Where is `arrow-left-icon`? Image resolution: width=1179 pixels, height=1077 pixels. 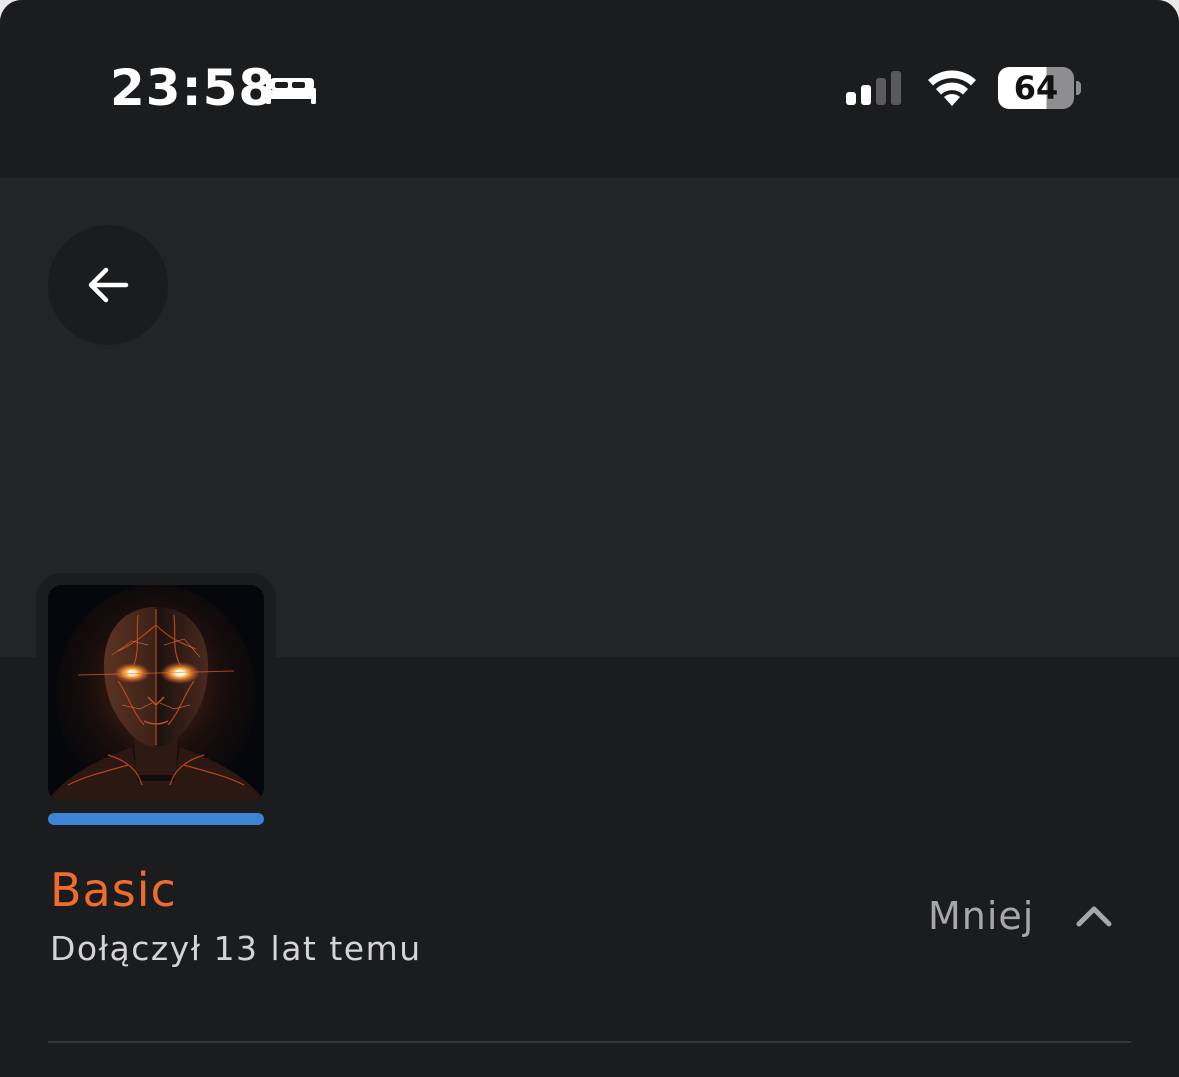 arrow-left-icon is located at coordinates (108, 285).